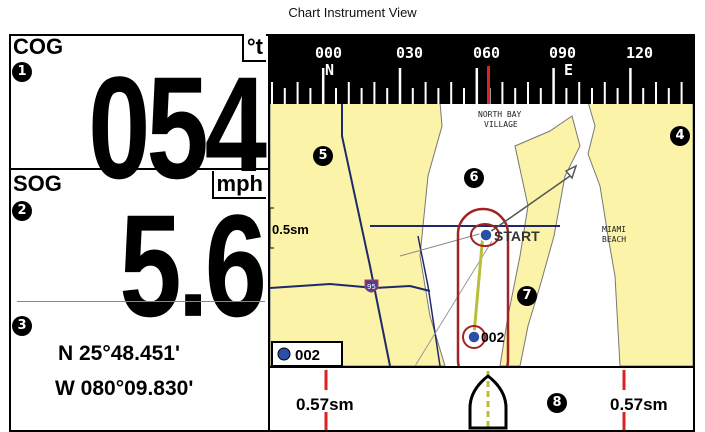 Image resolution: width=705 pixels, height=432 pixels. I want to click on place-north-bay-2: VILLAGE, so click(501, 124).